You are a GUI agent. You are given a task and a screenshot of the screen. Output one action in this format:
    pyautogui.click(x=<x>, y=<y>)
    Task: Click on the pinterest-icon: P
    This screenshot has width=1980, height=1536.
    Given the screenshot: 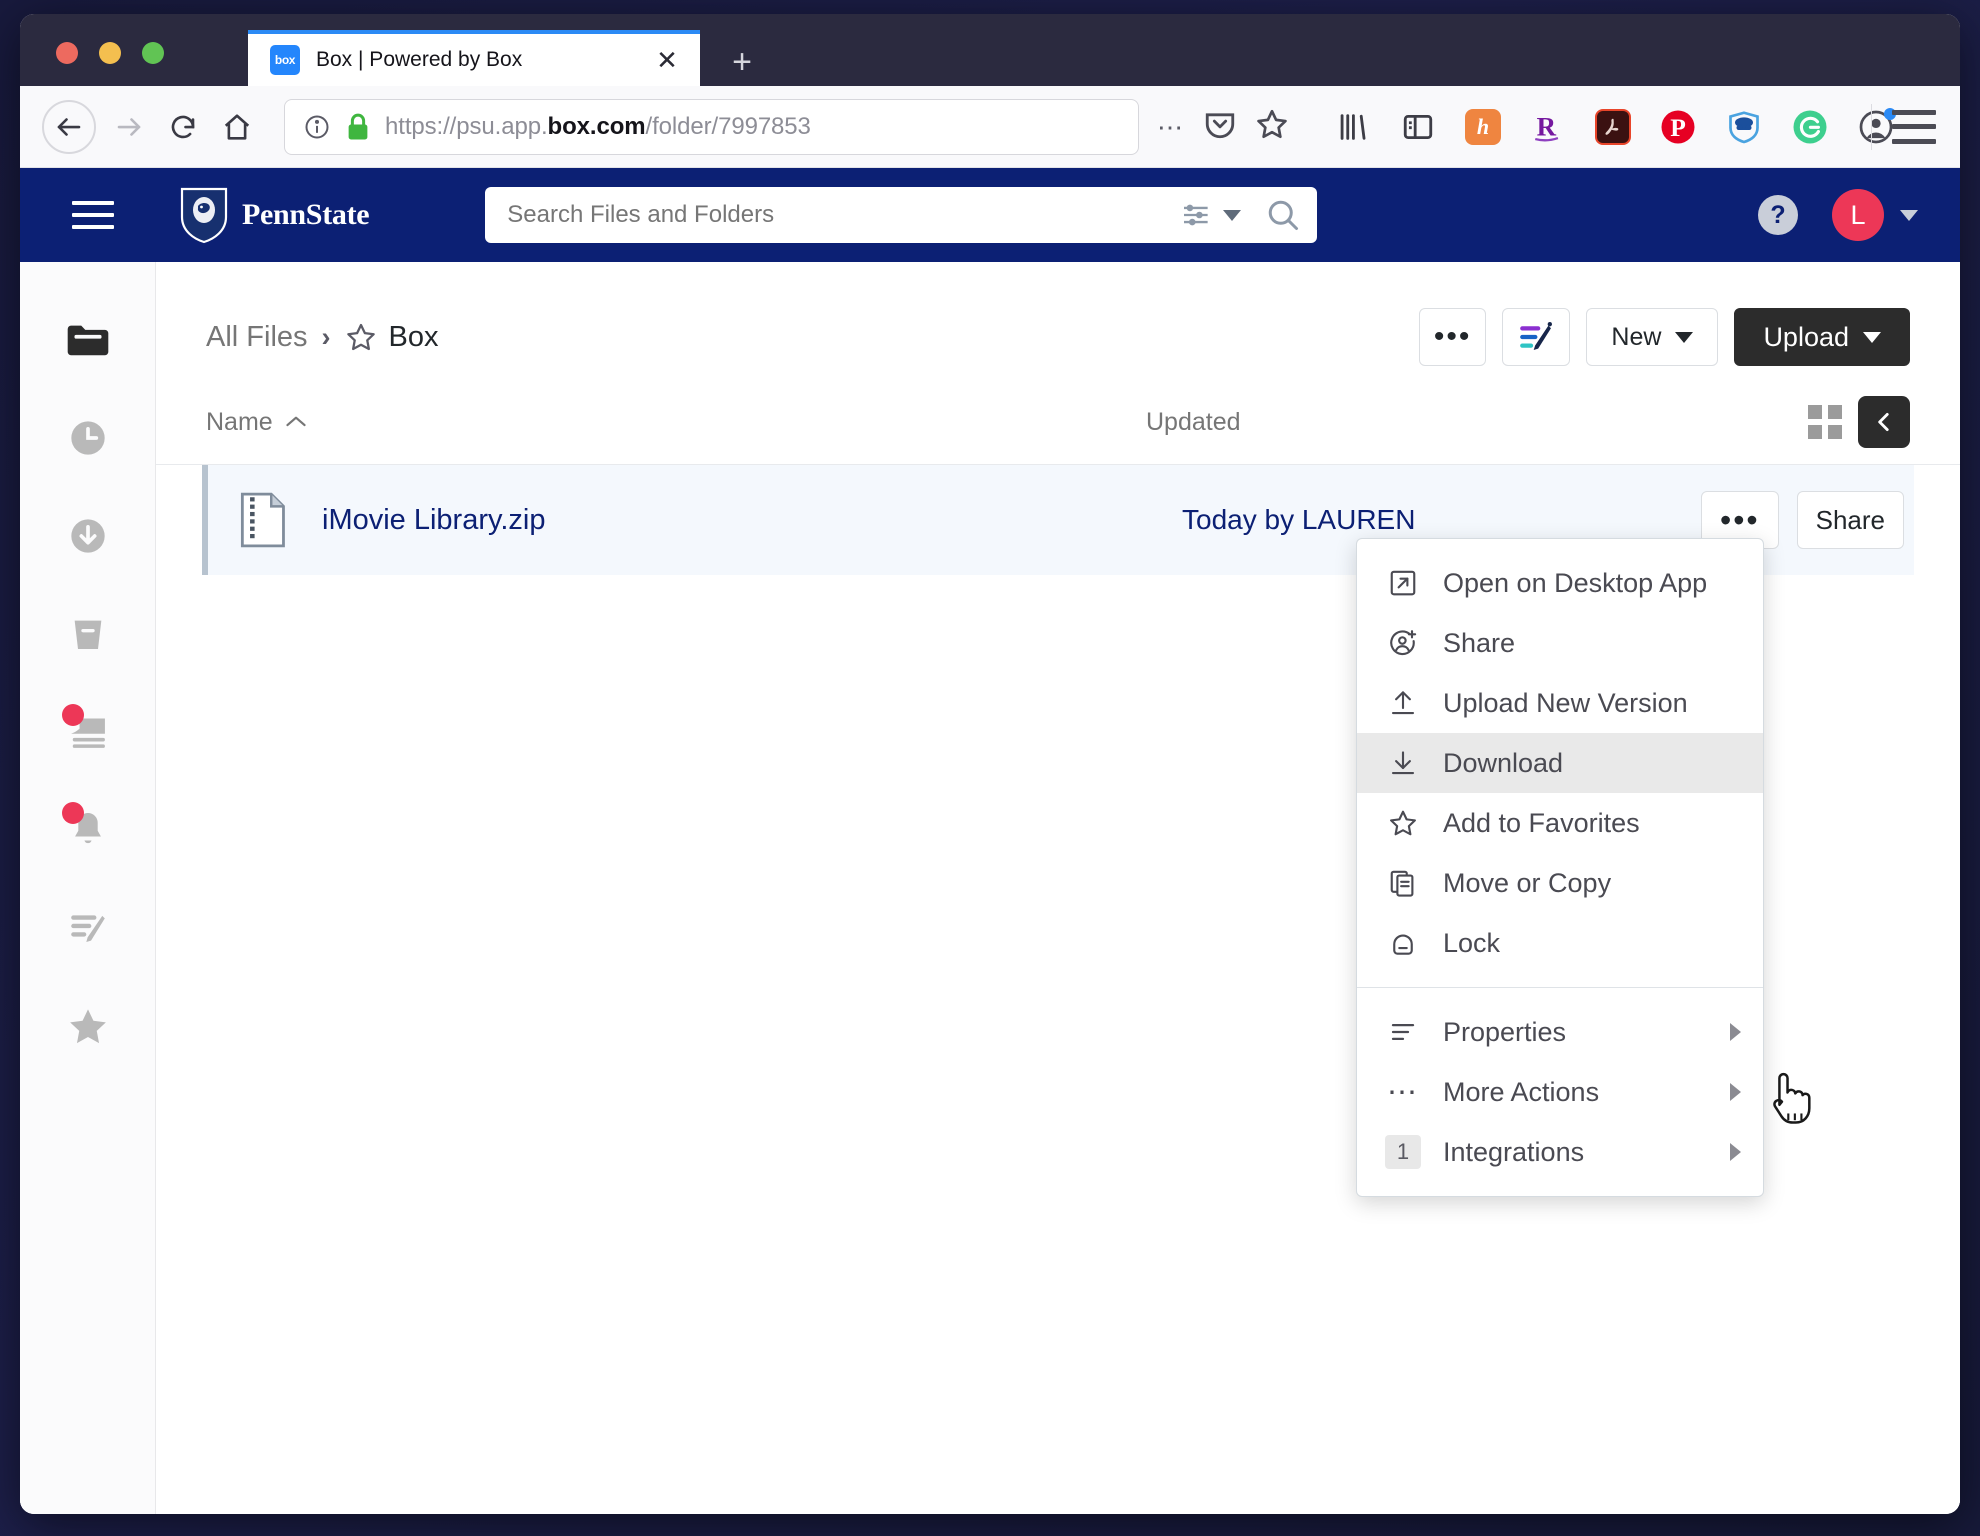 What is the action you would take?
    pyautogui.click(x=1678, y=127)
    